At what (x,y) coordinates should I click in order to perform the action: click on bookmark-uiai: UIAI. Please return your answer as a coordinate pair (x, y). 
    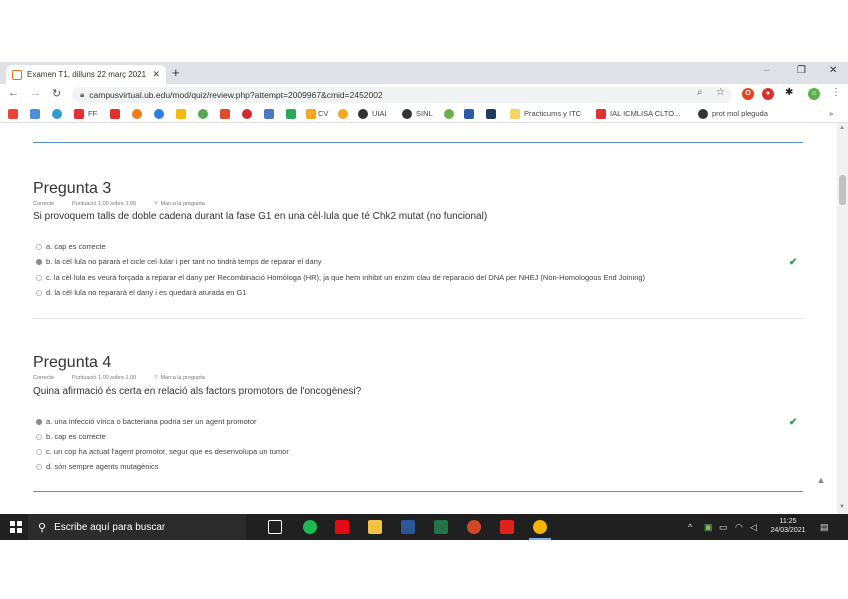
    Looking at the image, I should click on (379, 113).